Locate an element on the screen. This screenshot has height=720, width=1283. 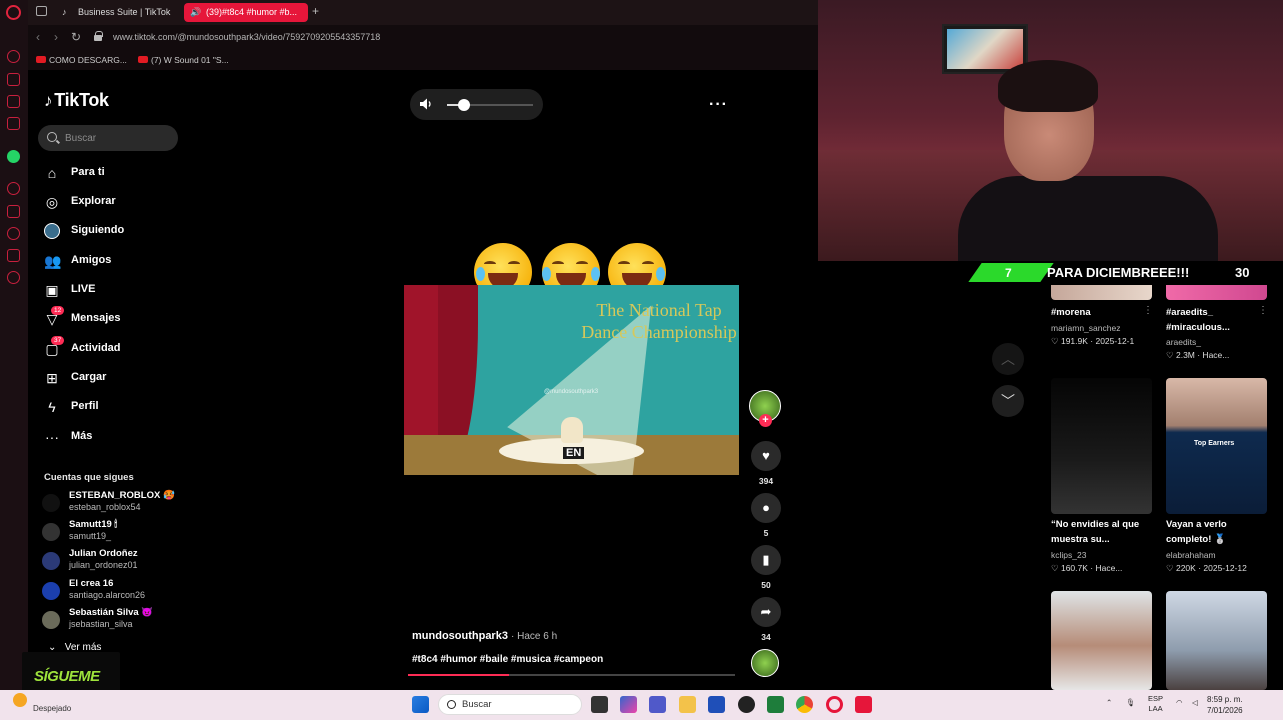
back-icon: ‹ is located at coordinates (38, 37).